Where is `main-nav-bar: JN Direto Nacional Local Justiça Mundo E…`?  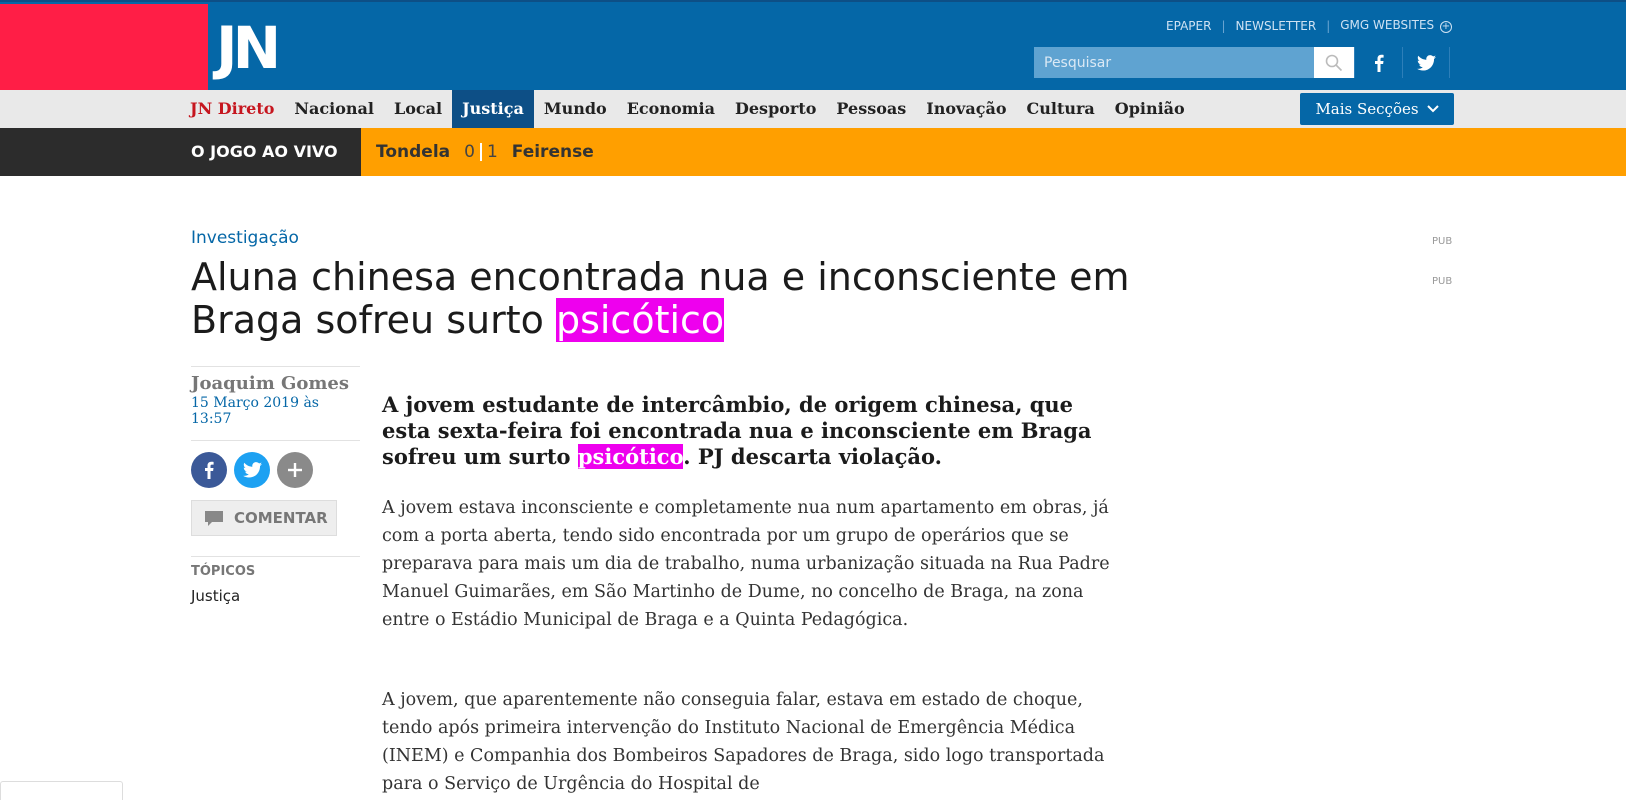
main-nav-bar: JN Direto Nacional Local Justiça Mundo E… is located at coordinates (813, 109).